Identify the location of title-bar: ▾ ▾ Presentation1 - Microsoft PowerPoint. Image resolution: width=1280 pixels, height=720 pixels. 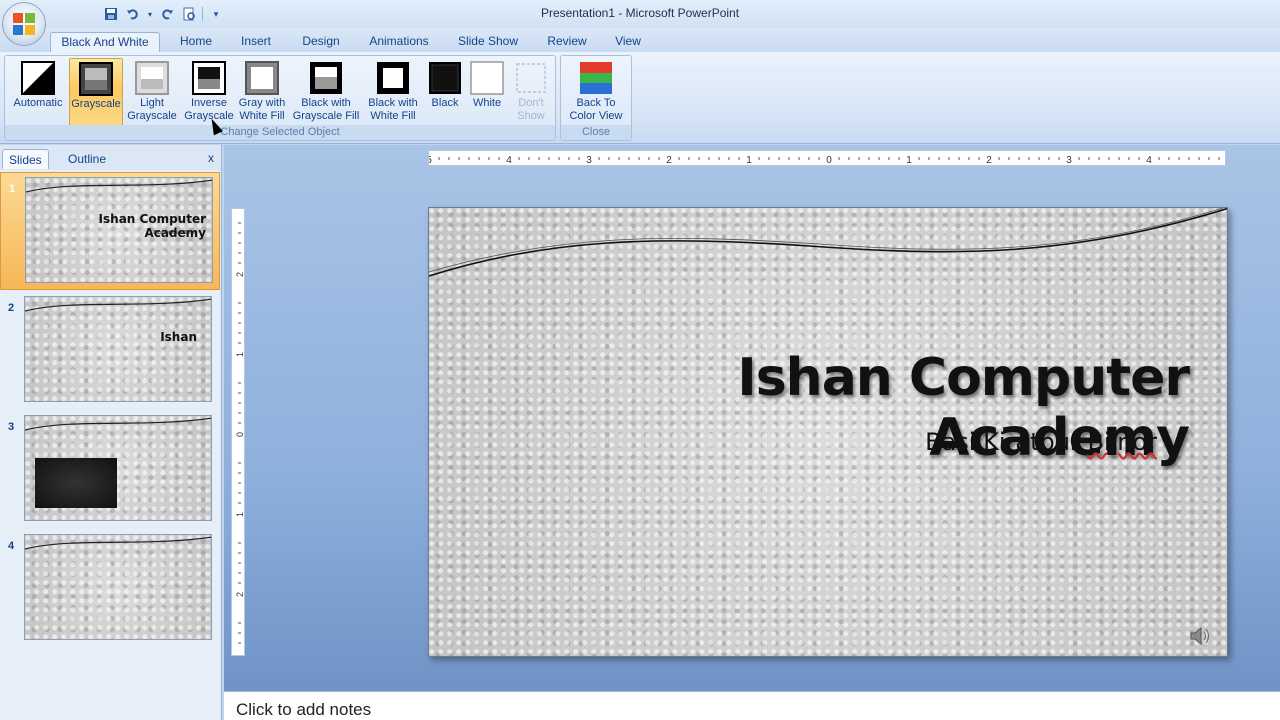
(640, 14).